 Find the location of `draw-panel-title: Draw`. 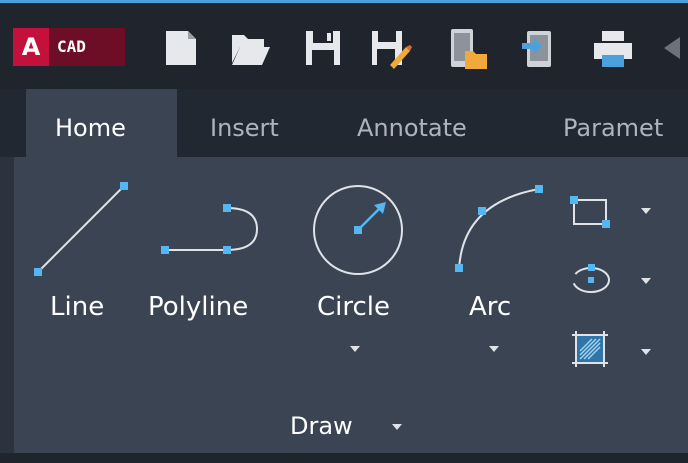

draw-panel-title: Draw is located at coordinates (321, 426).